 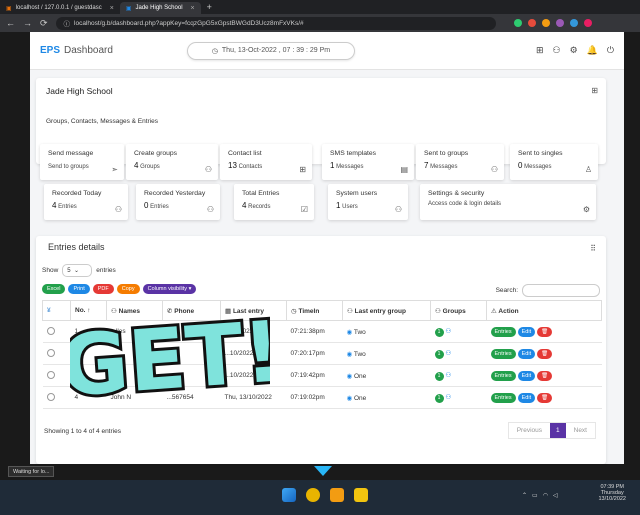 I want to click on groups-badge: 1, so click(x=439, y=398).